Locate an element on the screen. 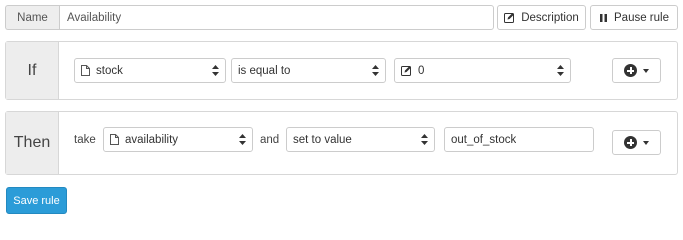 This screenshot has width=683, height=240. add-condition-button is located at coordinates (636, 70).